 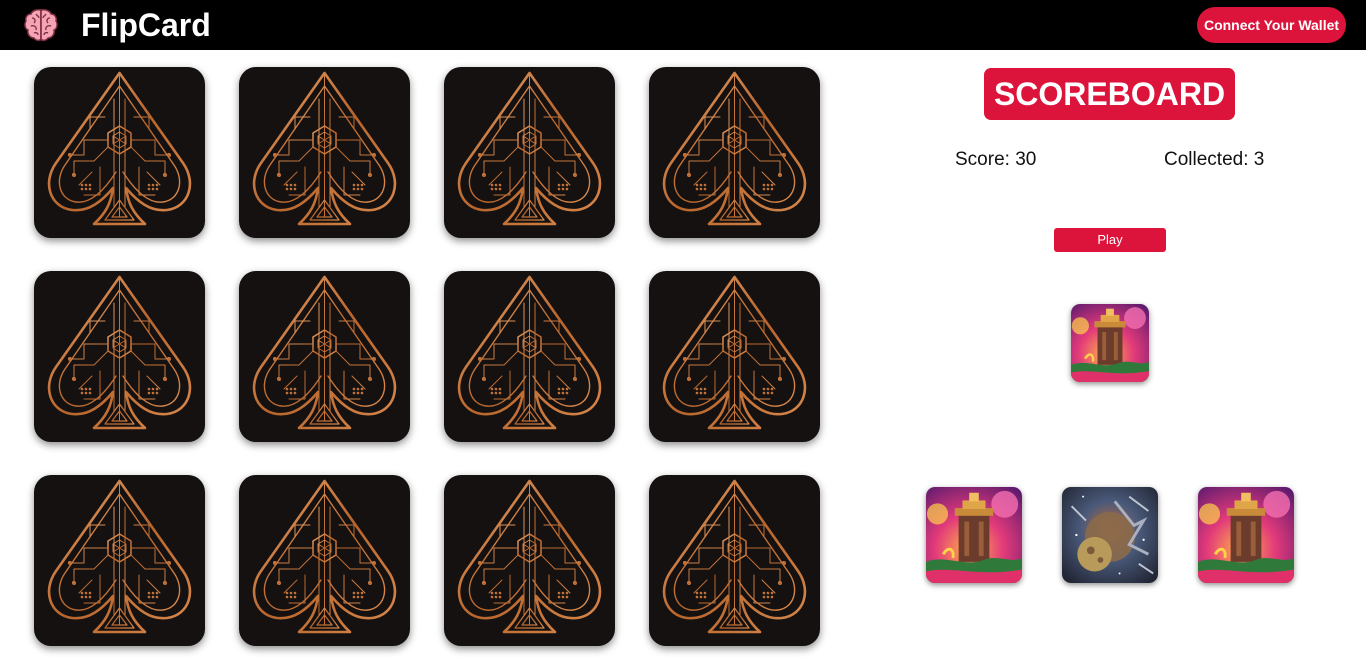 I want to click on brain-icon, so click(x=41, y=25).